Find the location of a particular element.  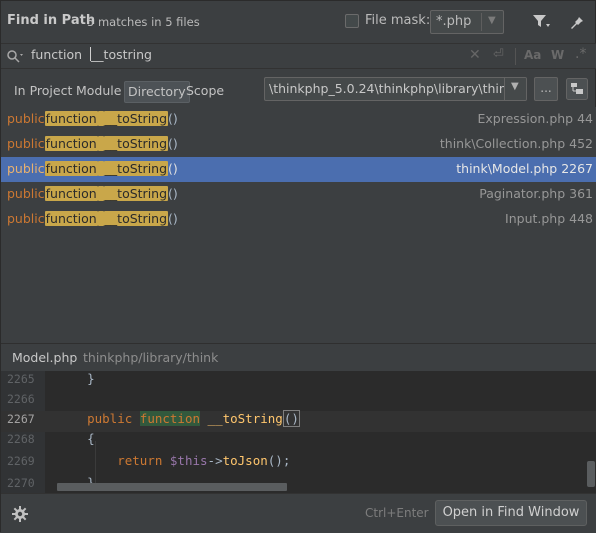

code-line-current: 2267 public function __toString() is located at coordinates (298, 421).